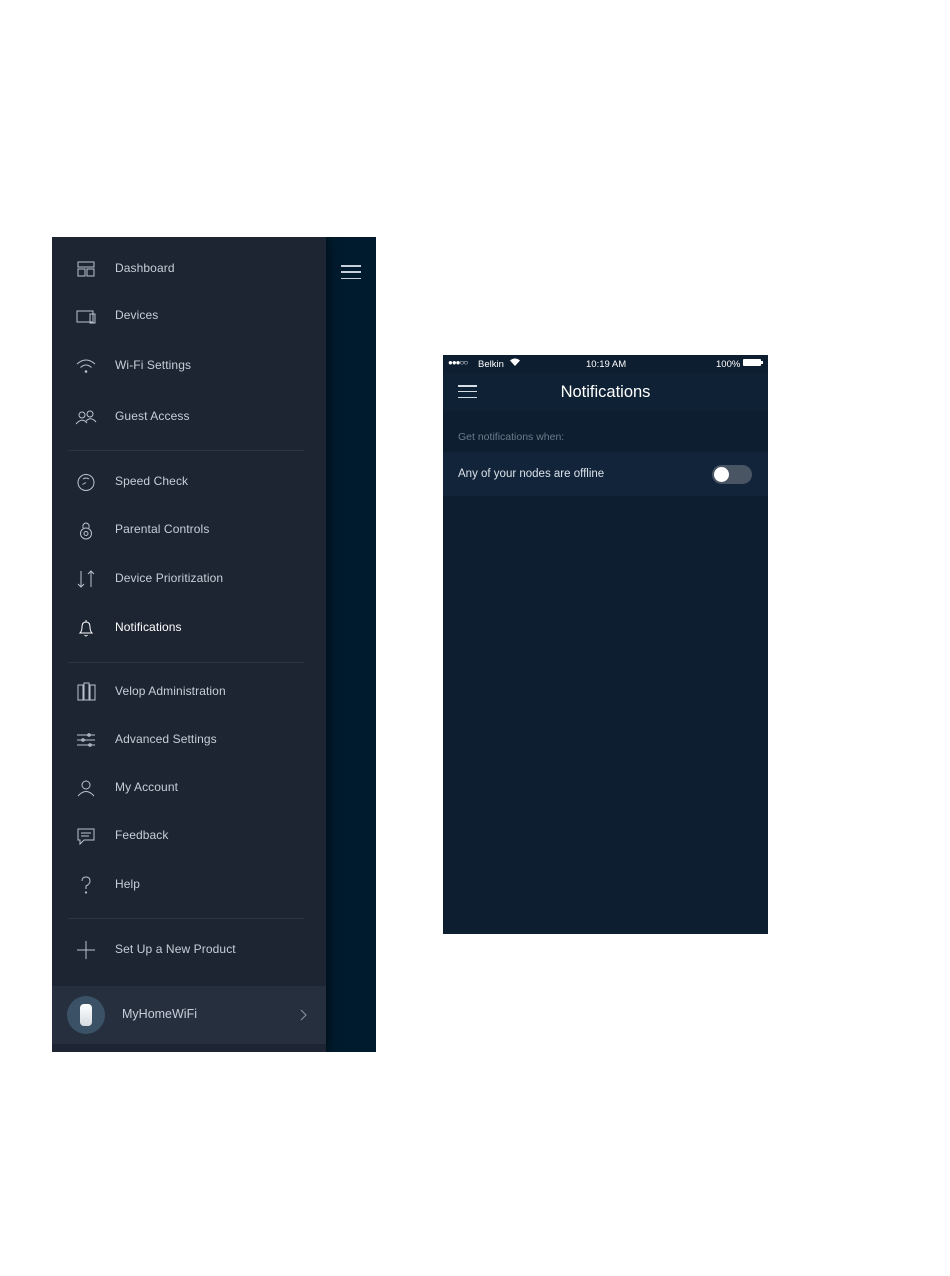  Describe the element at coordinates (86, 417) in the screenshot. I see `guest-access-icon` at that location.